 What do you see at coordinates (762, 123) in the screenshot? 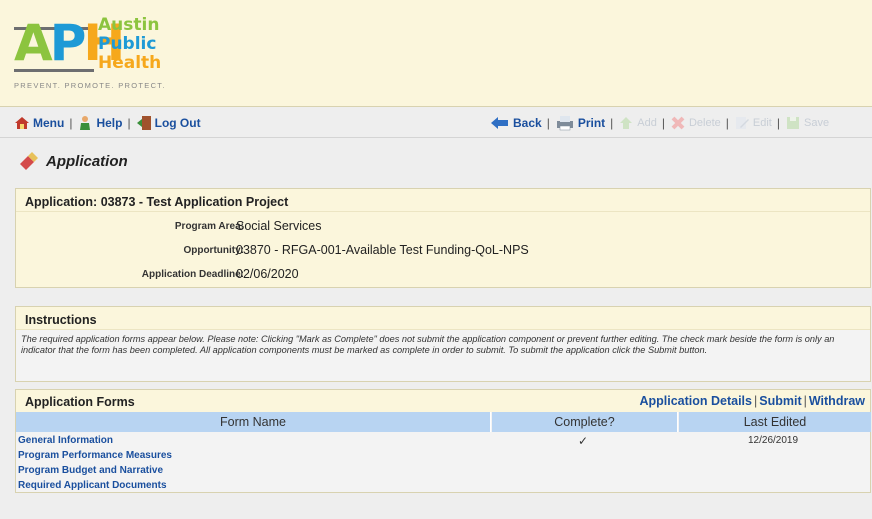
I see `edit-label: Edit` at bounding box center [762, 123].